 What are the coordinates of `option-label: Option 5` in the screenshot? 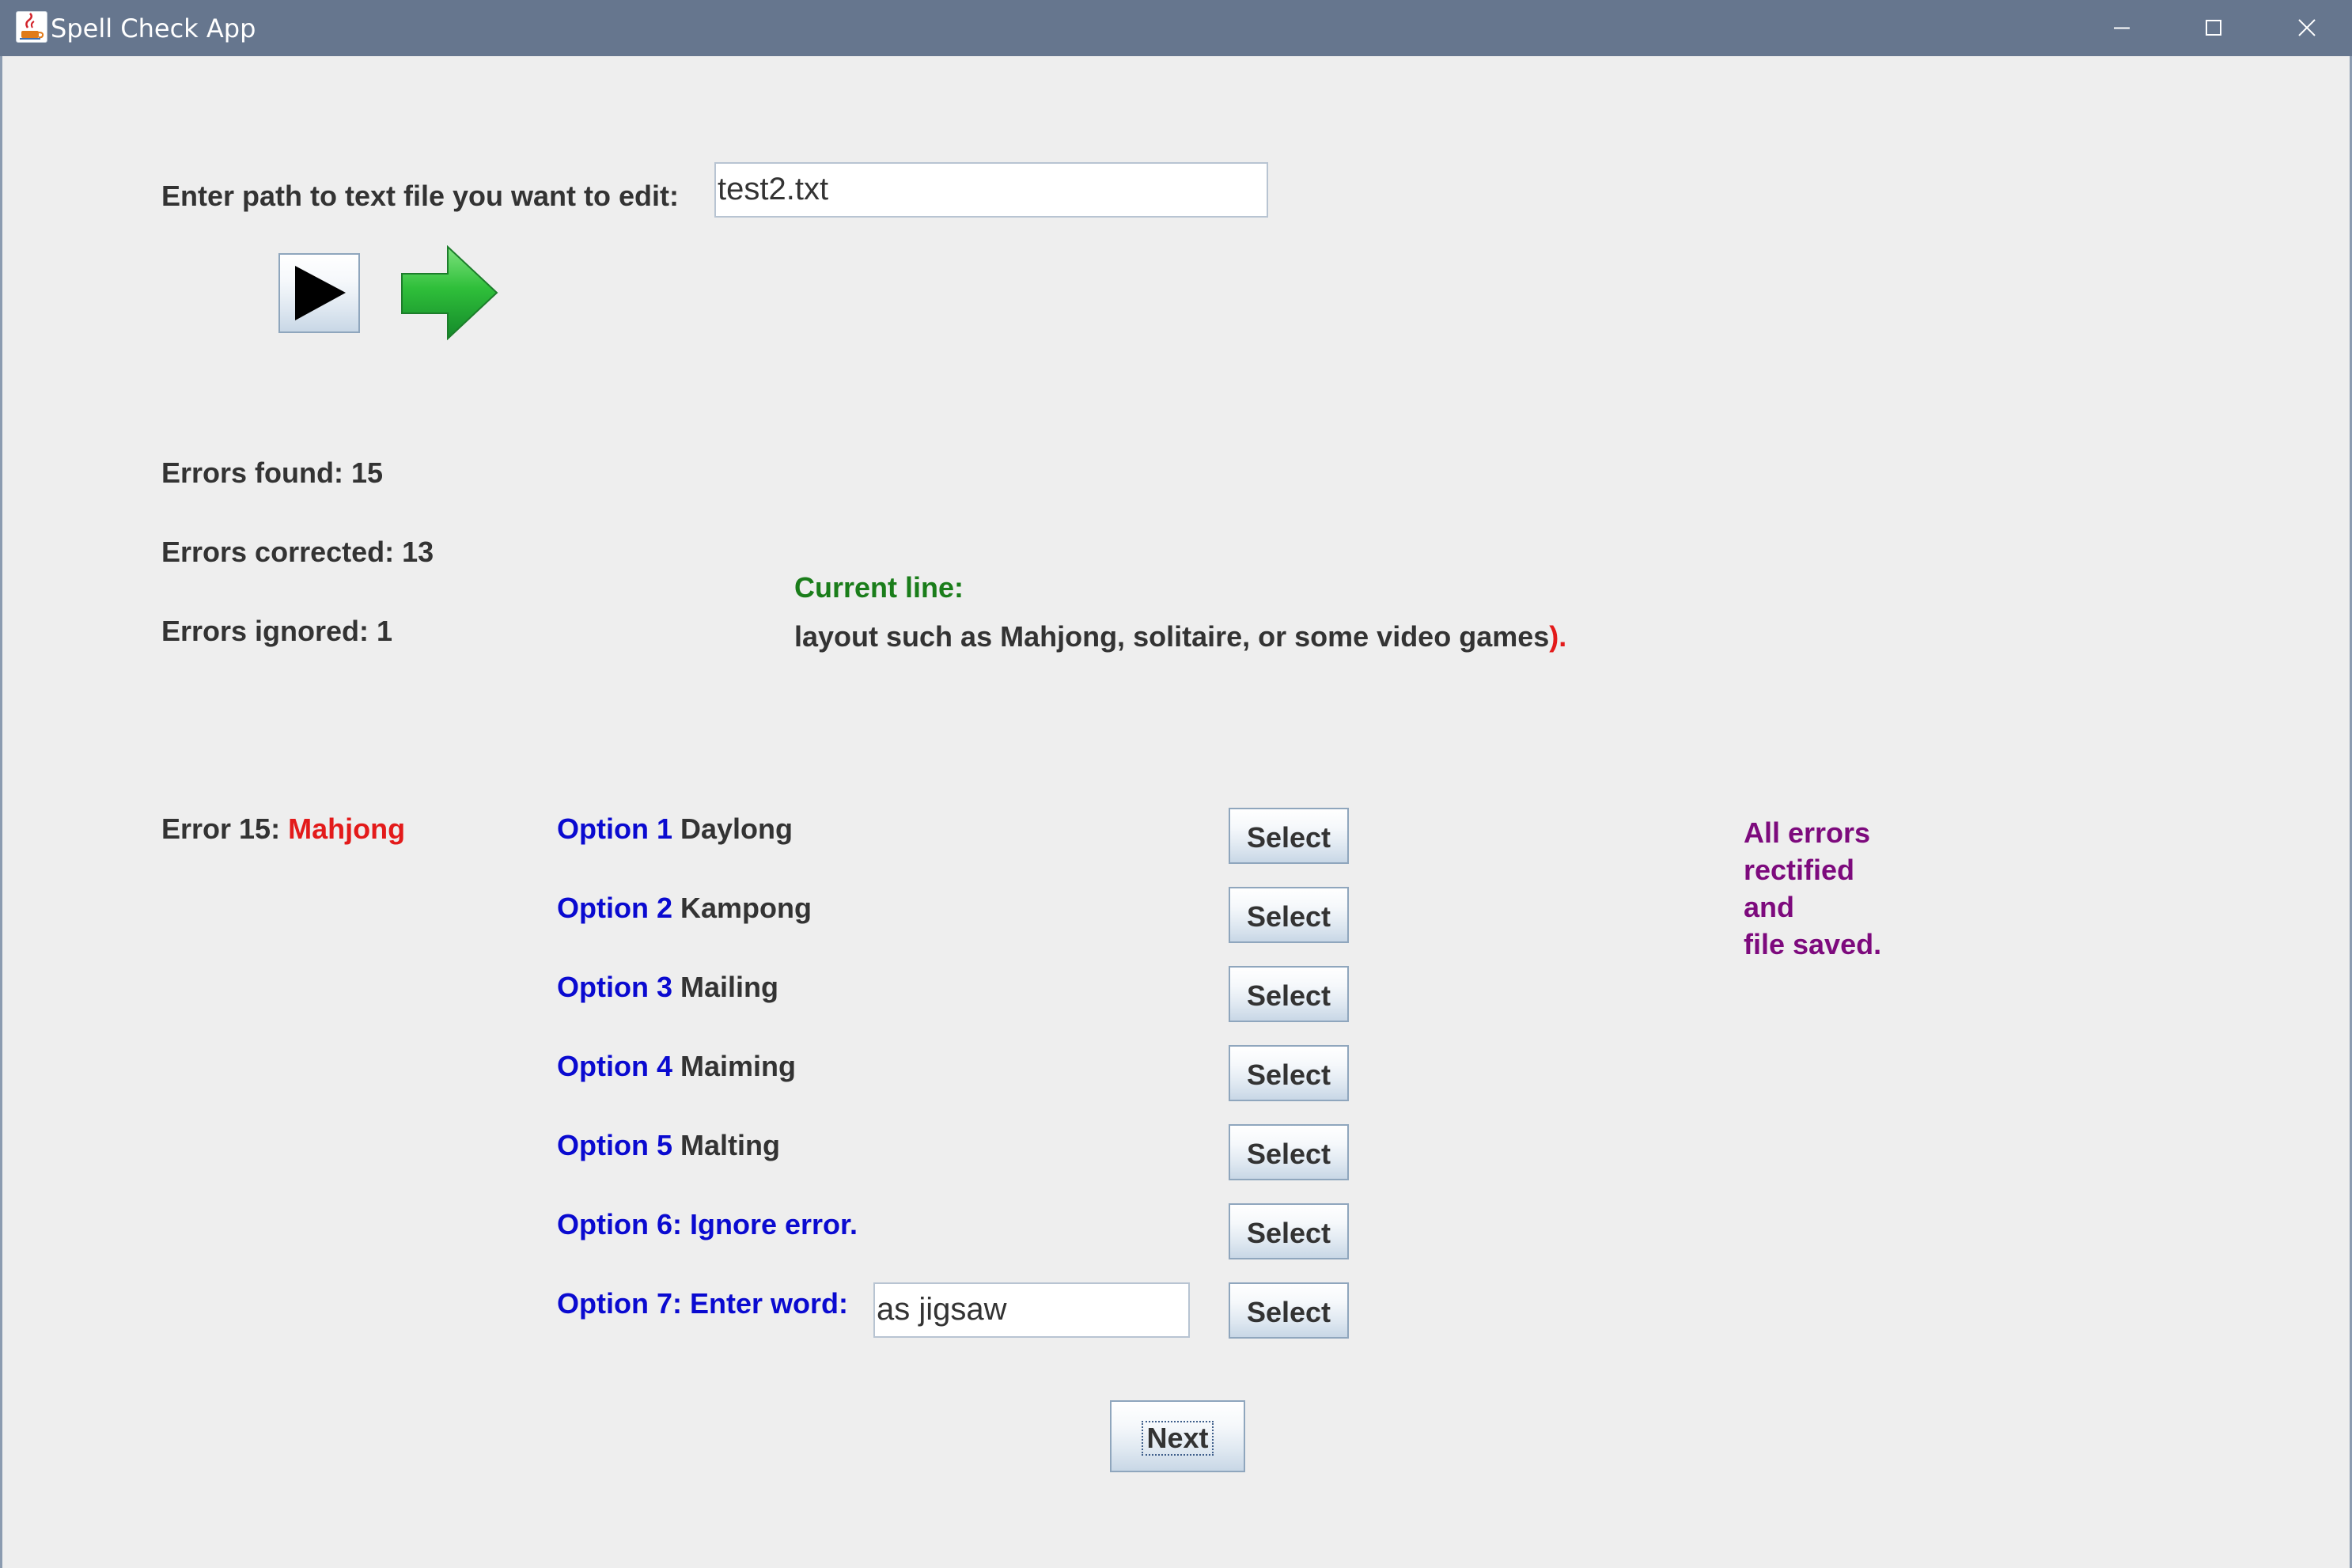 It's located at (614, 1145).